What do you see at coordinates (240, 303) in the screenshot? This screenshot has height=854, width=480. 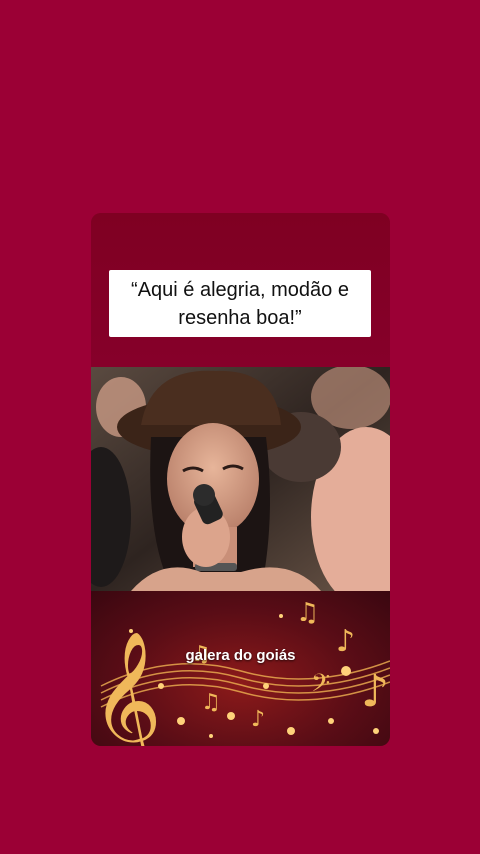 I see `quote-box: “Aqui é alegria, modão e resenha boa!”` at bounding box center [240, 303].